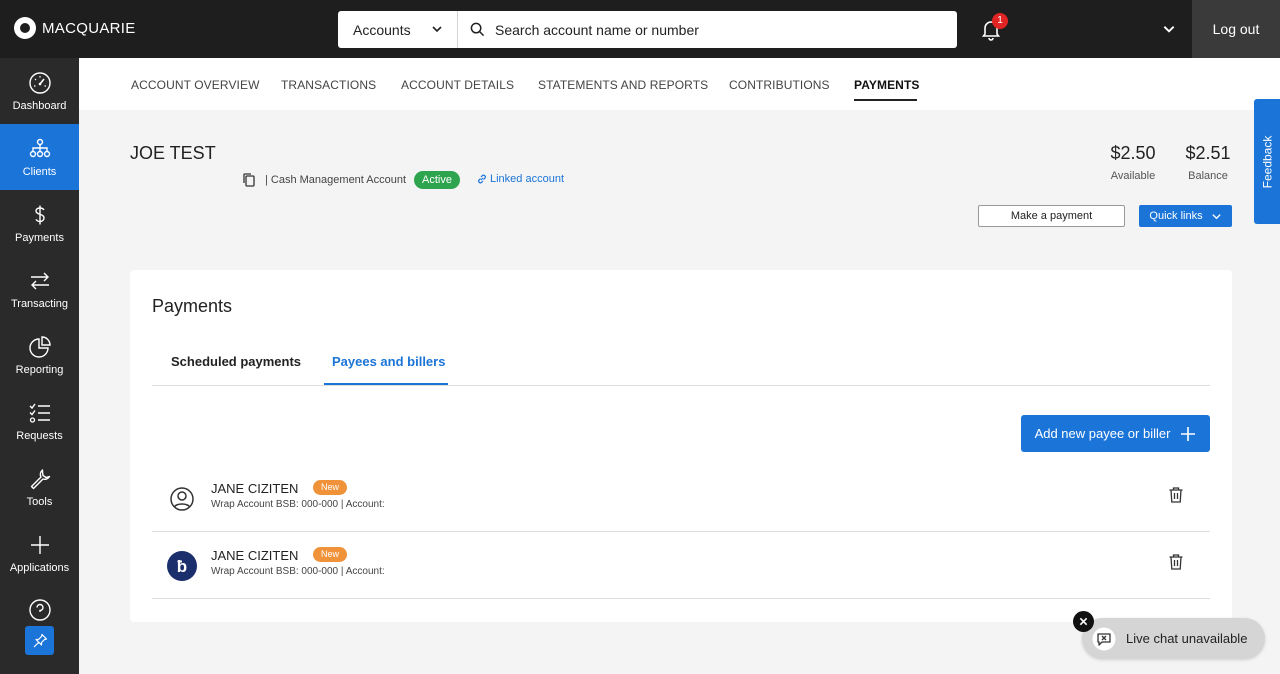 This screenshot has height=674, width=1280. Describe the element at coordinates (623, 85) in the screenshot. I see `tab-statements-and-reports: STATEMENTS AND REPORTS` at that location.